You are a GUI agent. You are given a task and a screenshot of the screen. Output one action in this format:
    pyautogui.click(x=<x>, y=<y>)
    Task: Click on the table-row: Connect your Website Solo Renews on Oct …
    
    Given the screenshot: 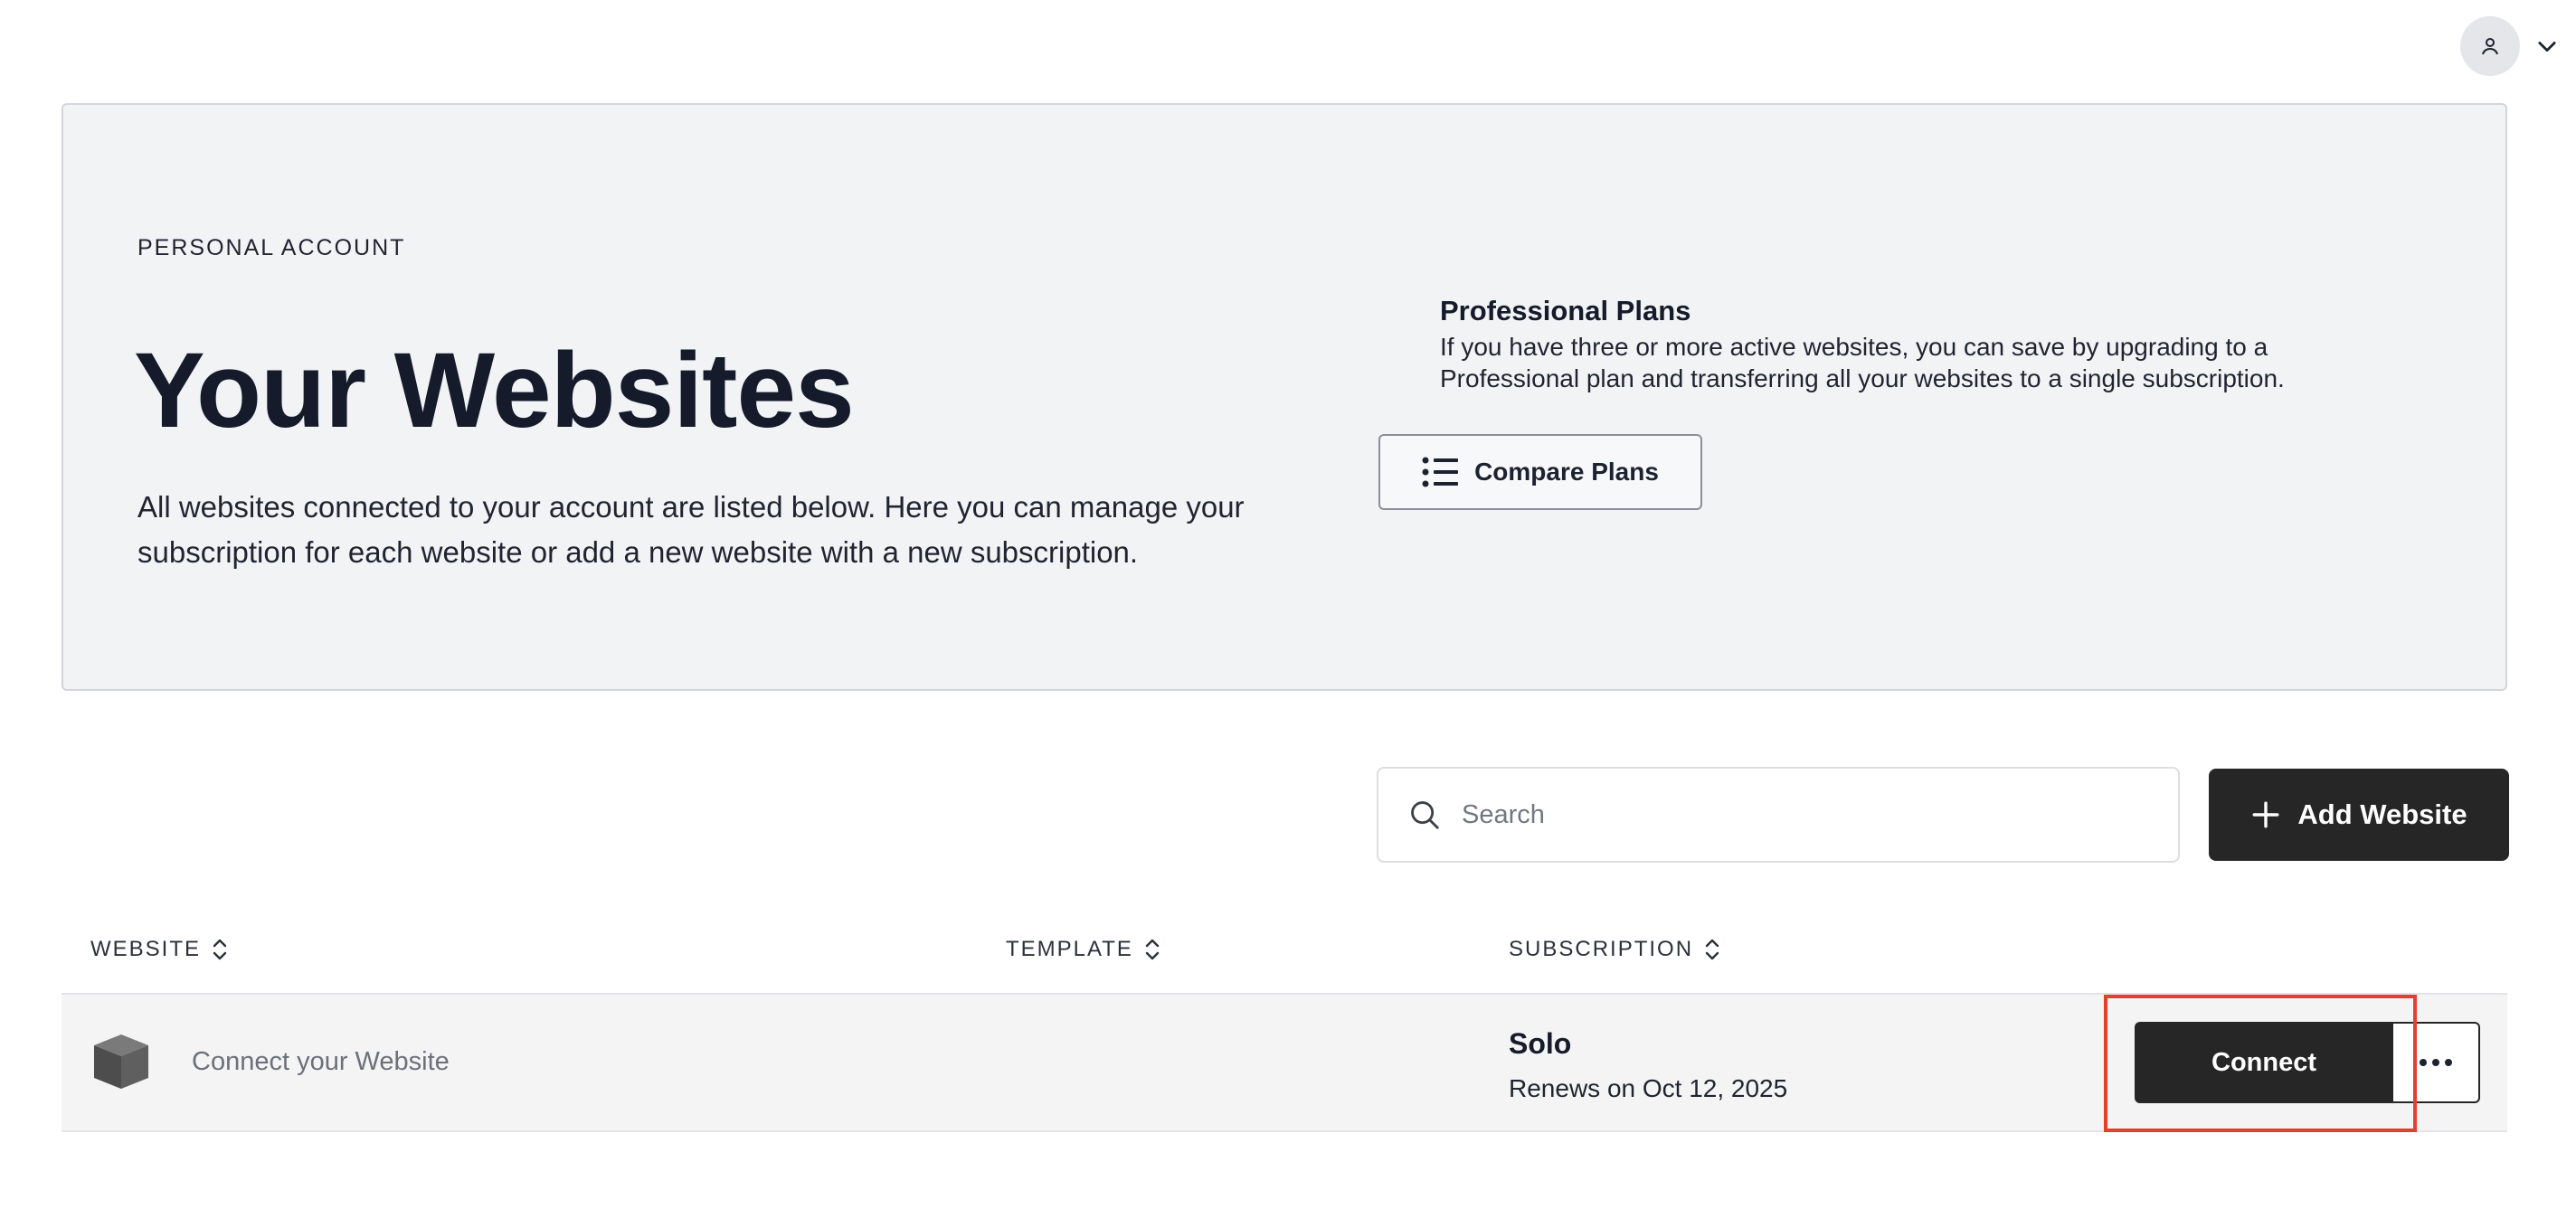 What is the action you would take?
    pyautogui.click(x=1284, y=1062)
    